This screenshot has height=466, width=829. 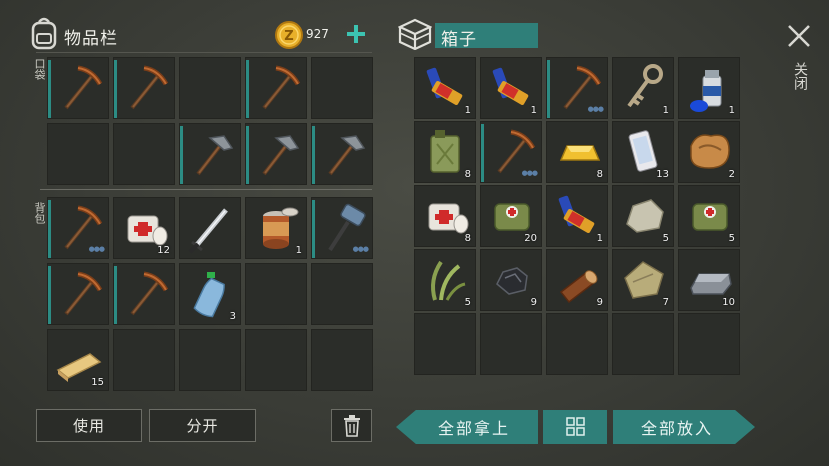 What do you see at coordinates (728, 302) in the screenshot?
I see `item-count: 10` at bounding box center [728, 302].